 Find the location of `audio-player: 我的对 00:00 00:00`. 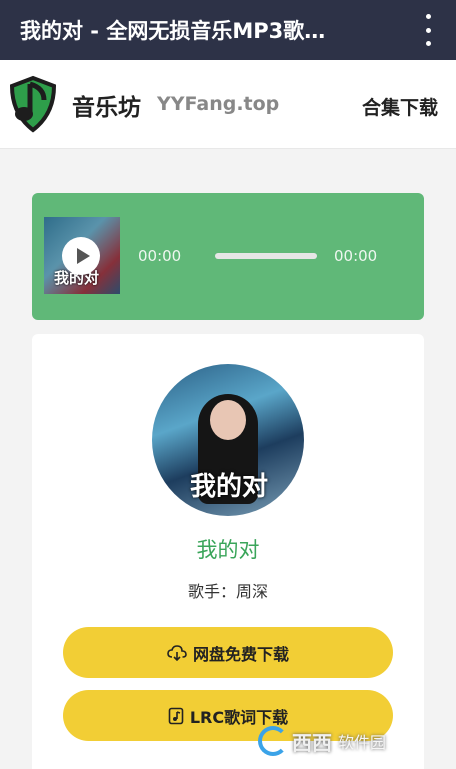

audio-player: 我的对 00:00 00:00 is located at coordinates (228, 256).